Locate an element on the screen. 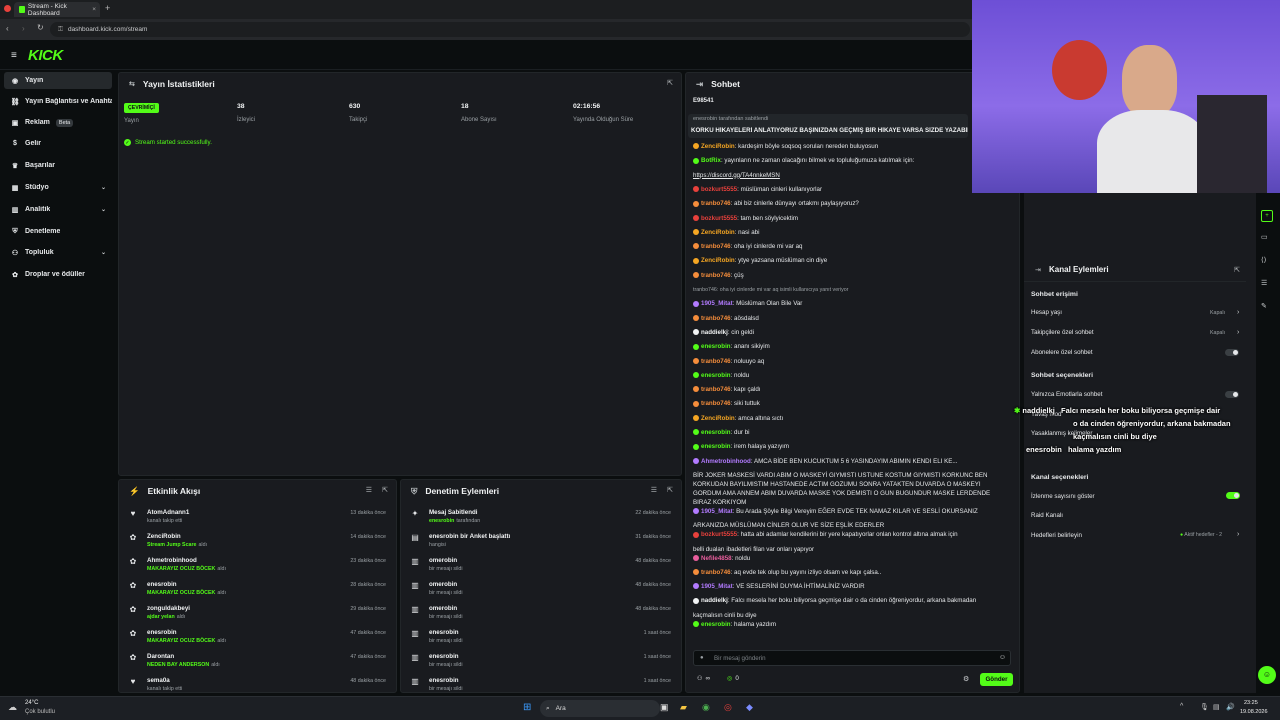  chat-message: tranbo746: çüş is located at coordinates (718, 275).